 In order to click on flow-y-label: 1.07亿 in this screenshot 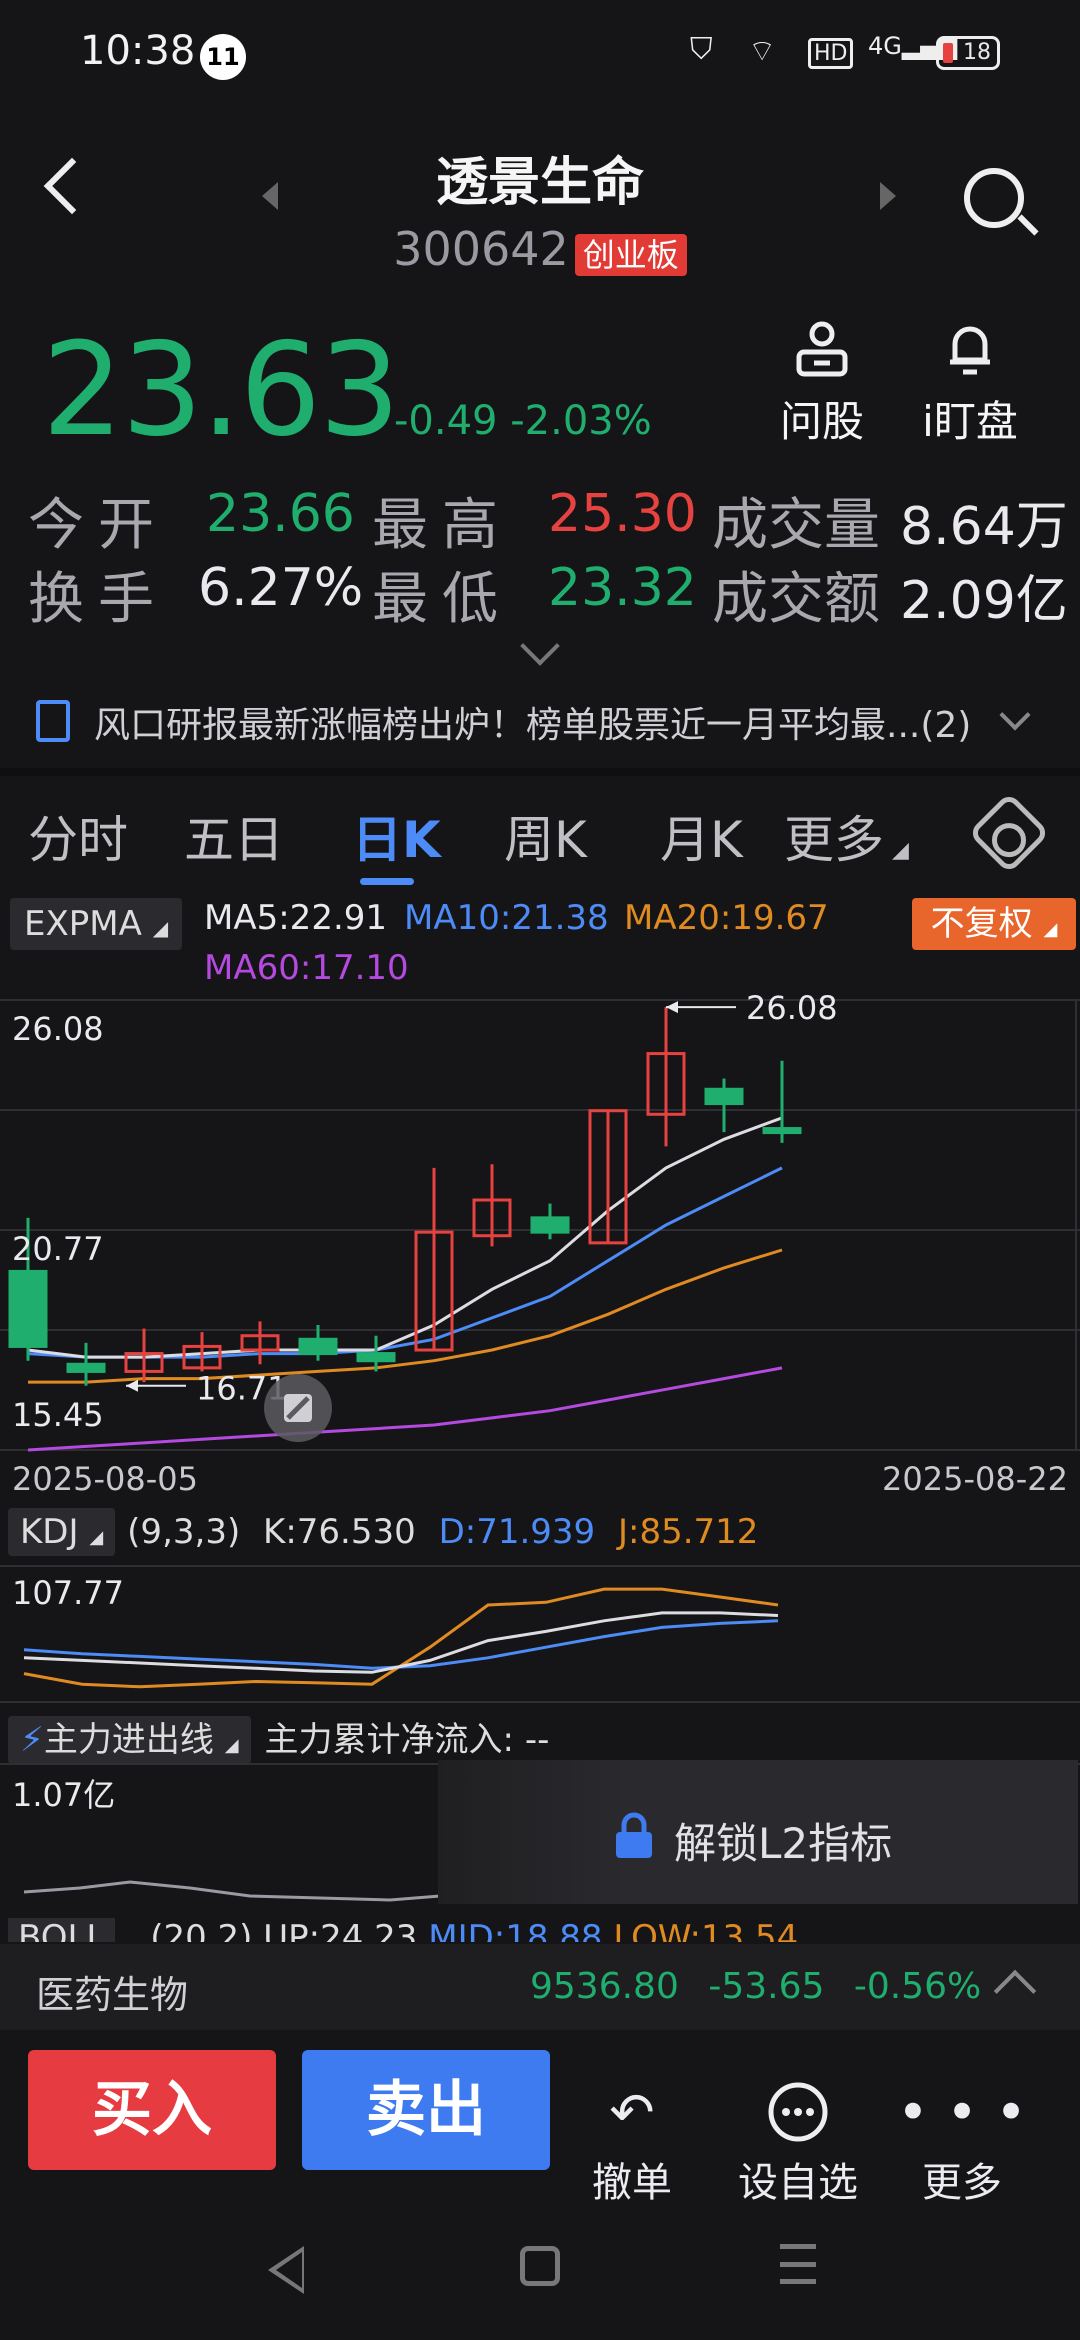, I will do `click(63, 1795)`.